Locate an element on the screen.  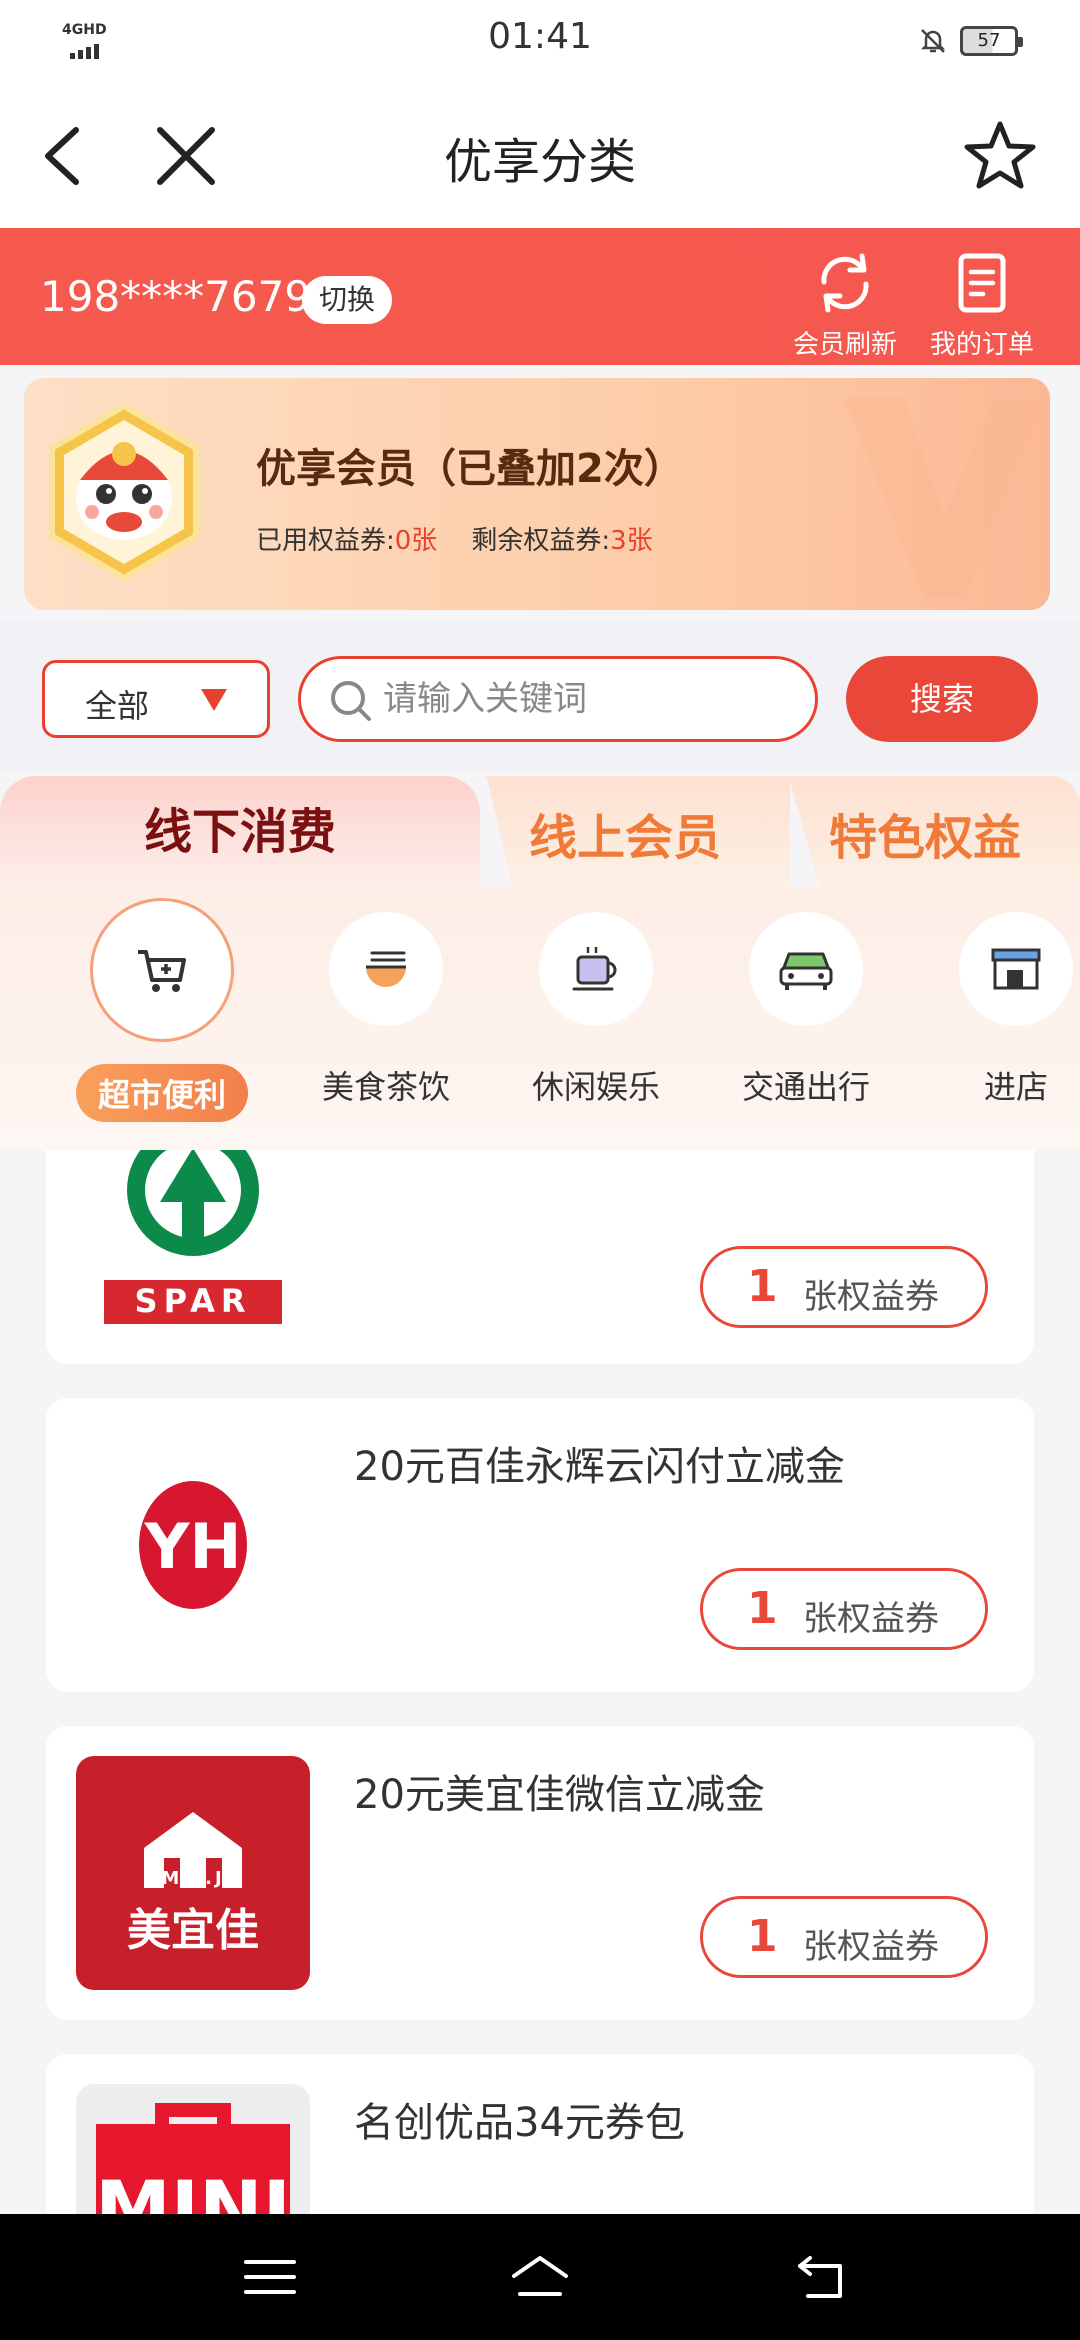
subcategory-supermarket: 超市便利 is located at coordinates (162, 1010).